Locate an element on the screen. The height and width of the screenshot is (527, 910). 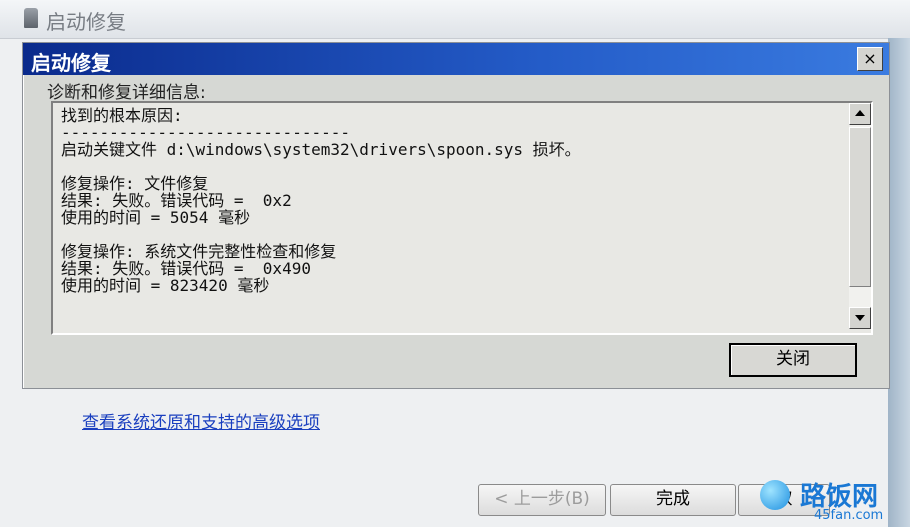
dialog-titlebar: 启动修复 × is located at coordinates (456, 59).